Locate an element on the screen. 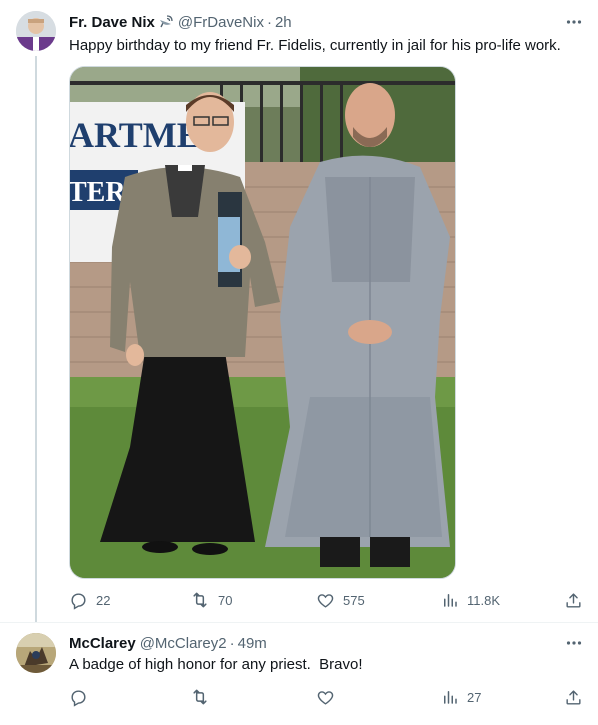  tweet-actions: 22 70 575 11.8K is located at coordinates (327, 600).